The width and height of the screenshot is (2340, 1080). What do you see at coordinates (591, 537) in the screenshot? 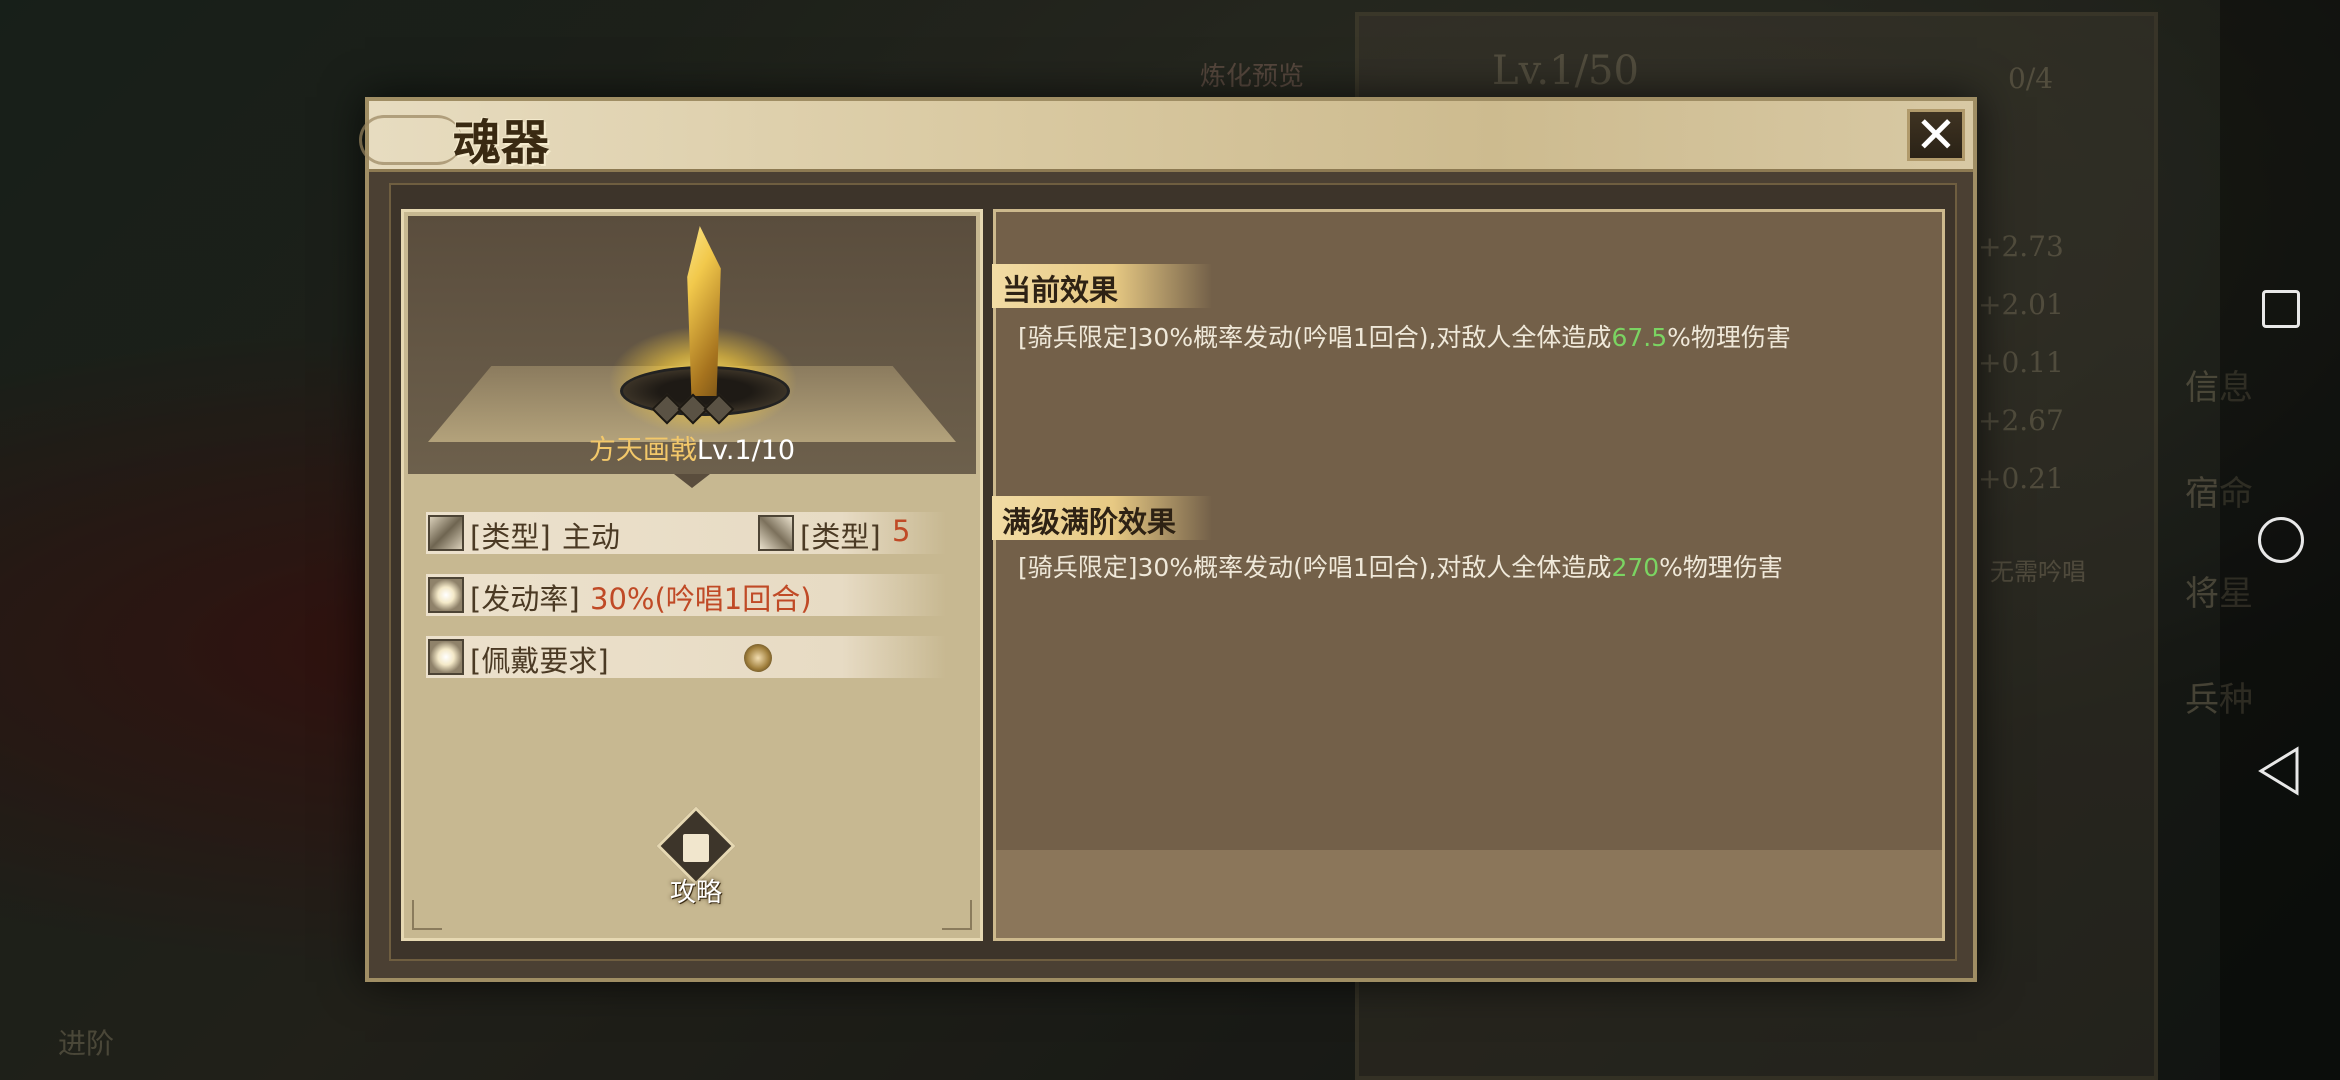
I see `type-value: 主动` at bounding box center [591, 537].